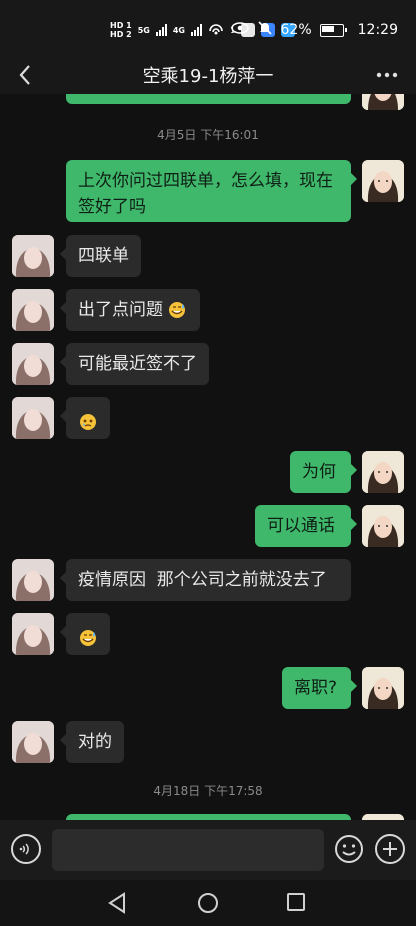  I want to click on chat-header: 空乘19-1杨萍一, so click(208, 75).